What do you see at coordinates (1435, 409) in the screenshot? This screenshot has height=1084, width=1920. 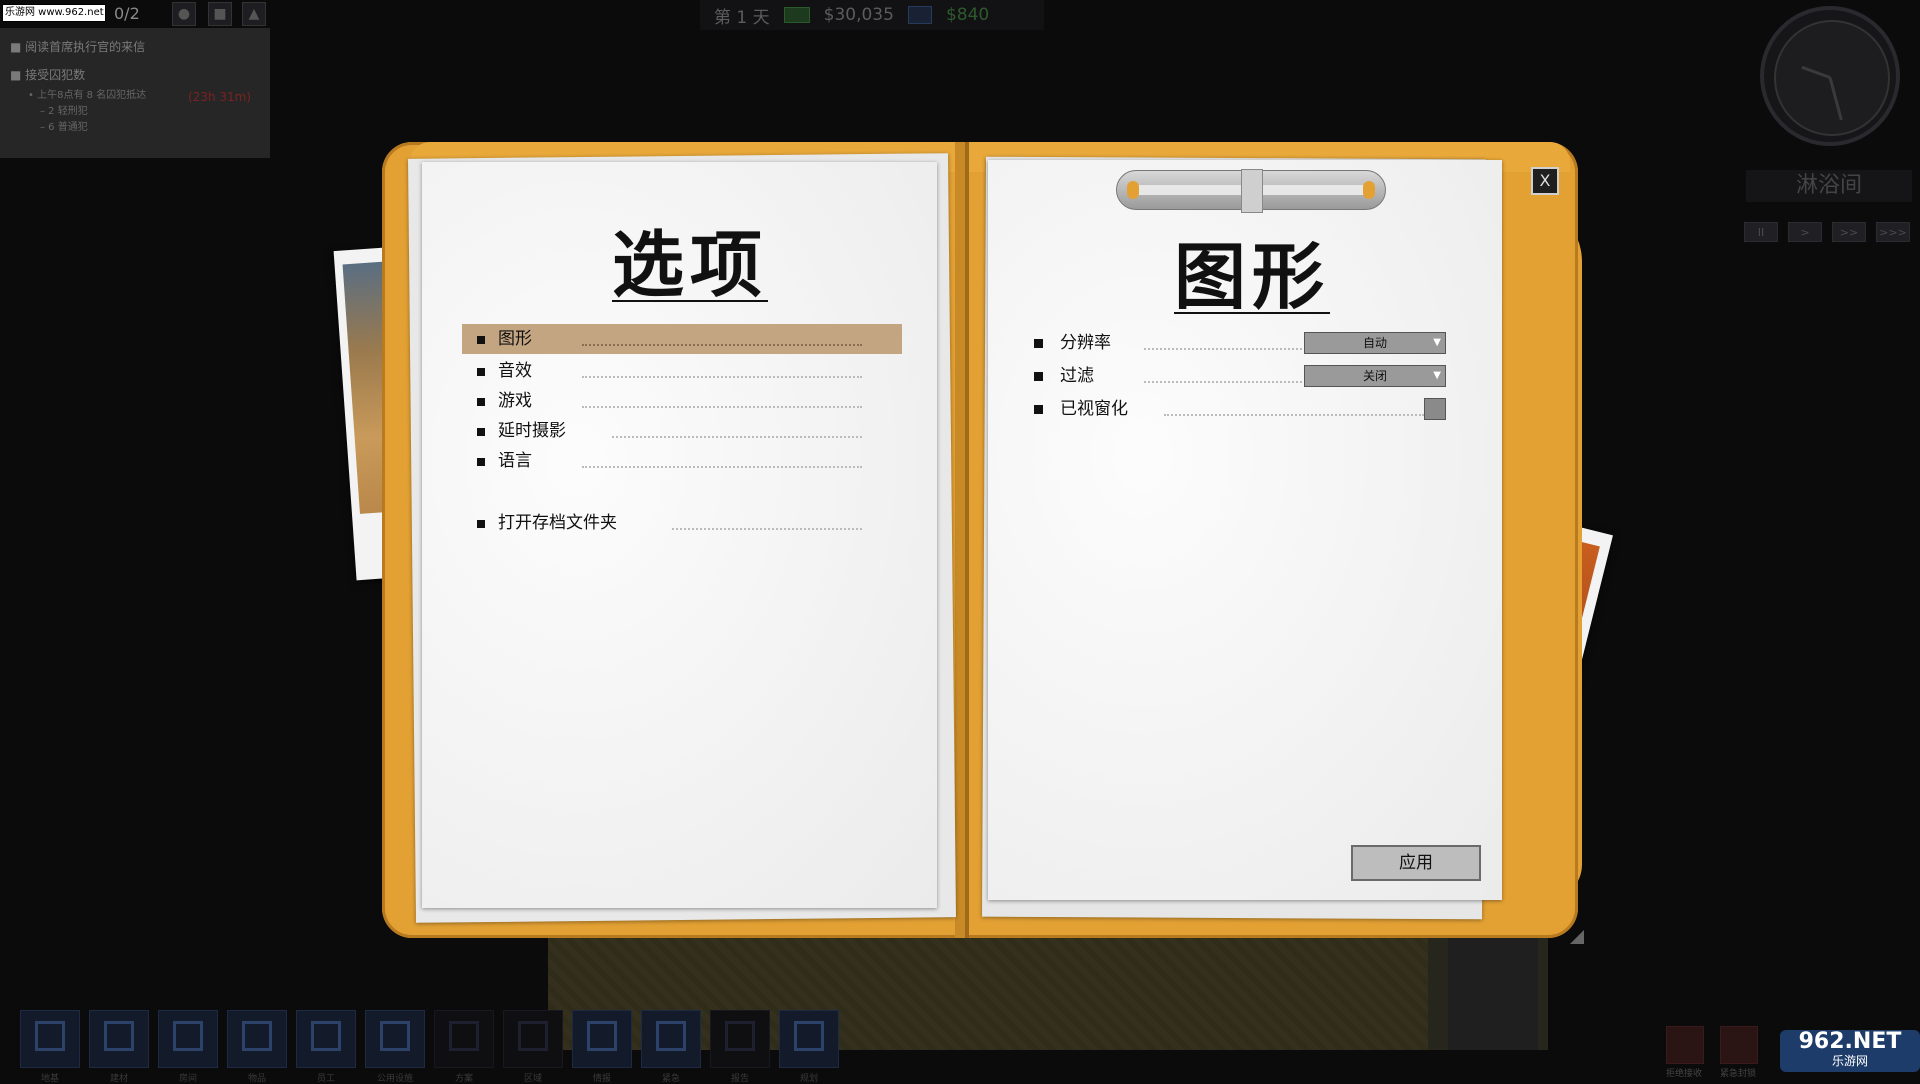 I see `windowed-checkbox` at bounding box center [1435, 409].